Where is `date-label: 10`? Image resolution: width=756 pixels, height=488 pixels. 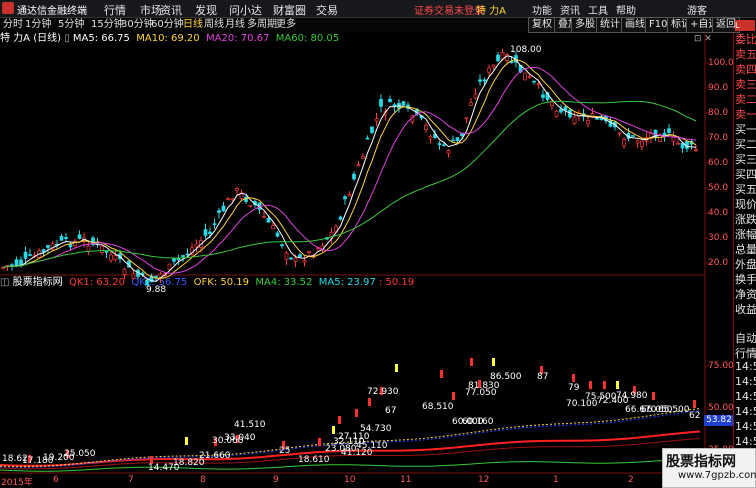 date-label: 10 is located at coordinates (350, 480).